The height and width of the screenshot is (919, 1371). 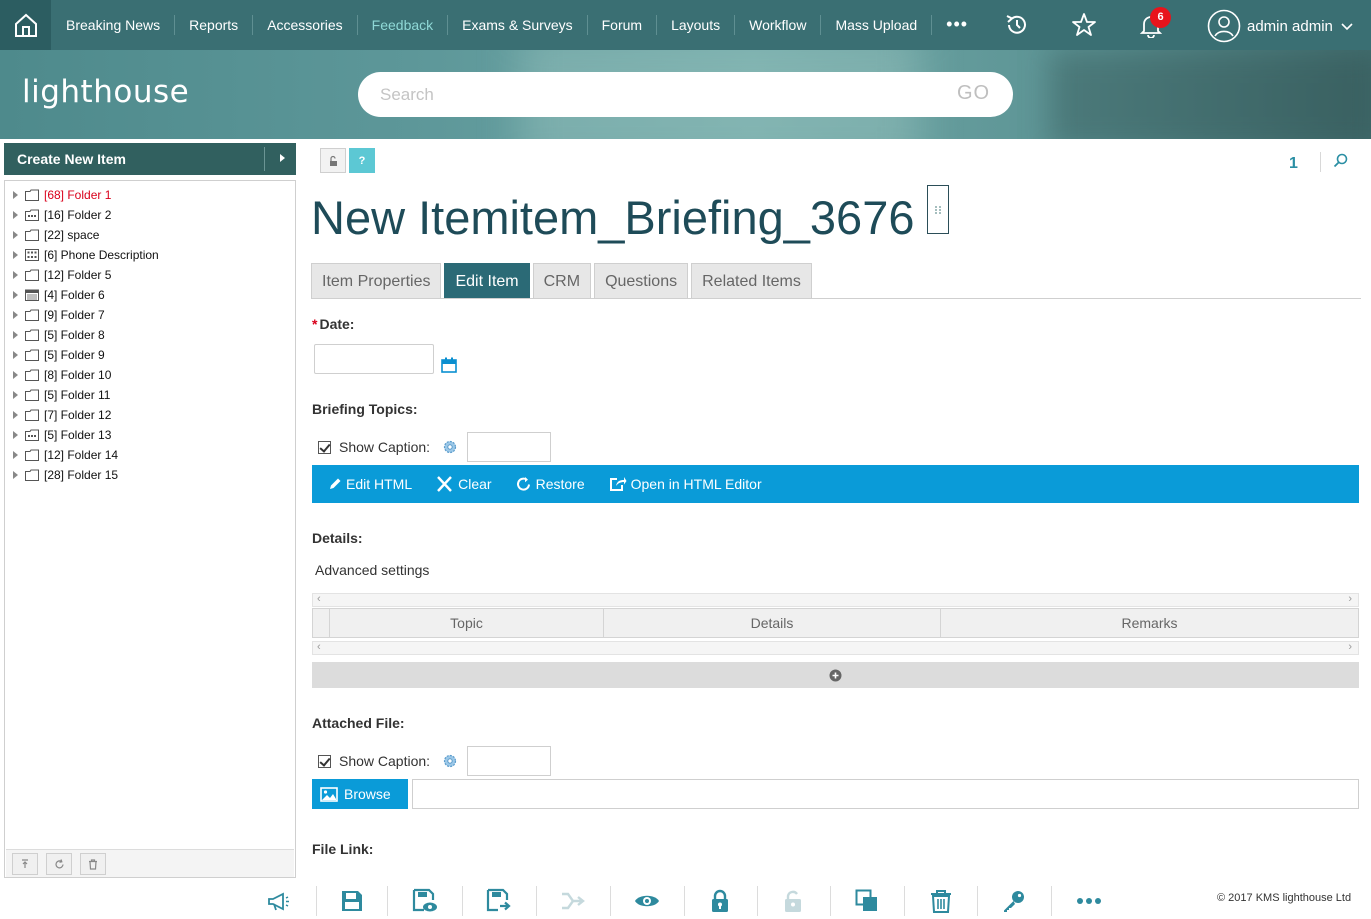 What do you see at coordinates (696, 25) in the screenshot?
I see `nav-item-layouts: Layouts` at bounding box center [696, 25].